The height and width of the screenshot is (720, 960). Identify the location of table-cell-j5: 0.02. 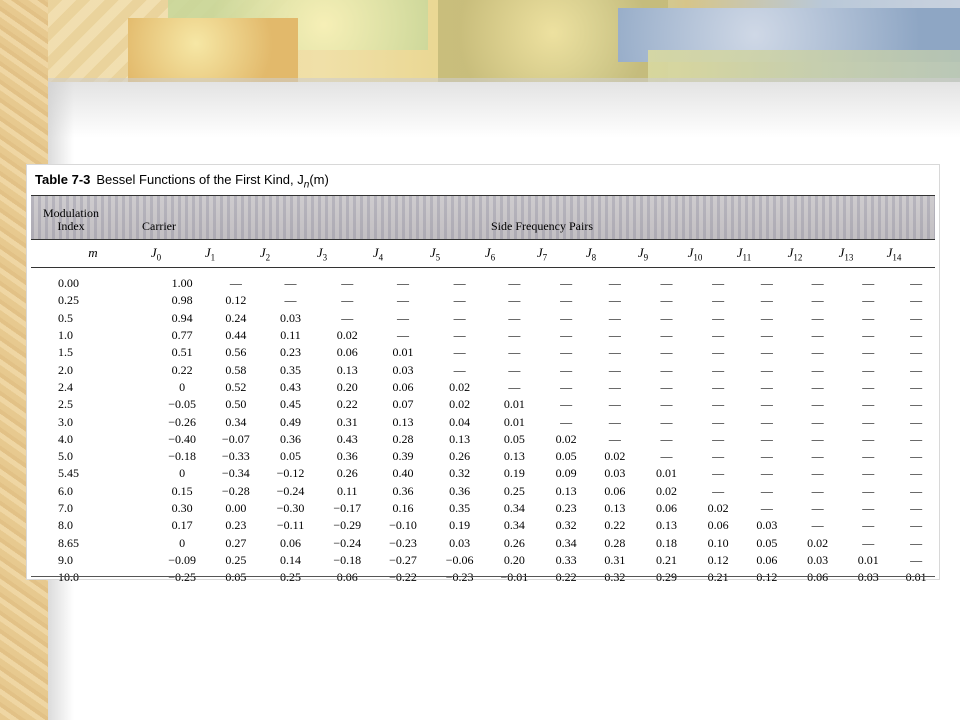
(460, 386).